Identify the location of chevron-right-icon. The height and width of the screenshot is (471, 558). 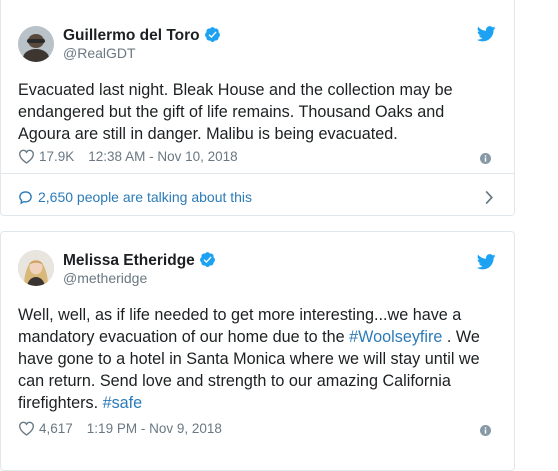
(489, 200).